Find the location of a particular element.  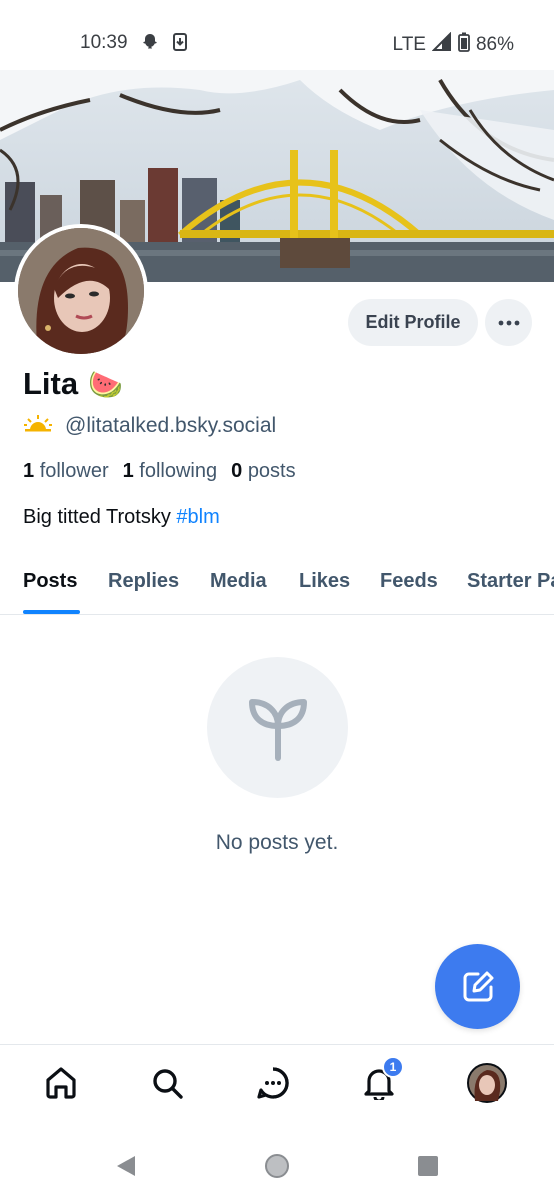

compose-icon is located at coordinates (478, 986).